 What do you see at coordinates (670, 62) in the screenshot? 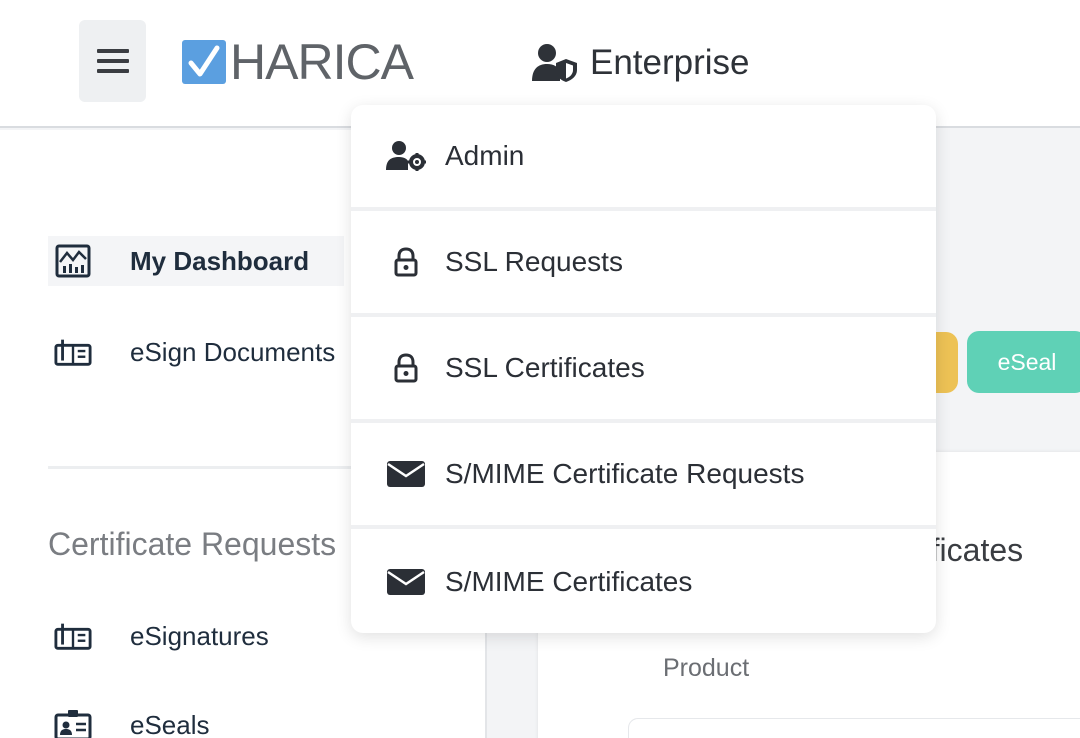
I see `enterprise-label: Enterprise` at bounding box center [670, 62].